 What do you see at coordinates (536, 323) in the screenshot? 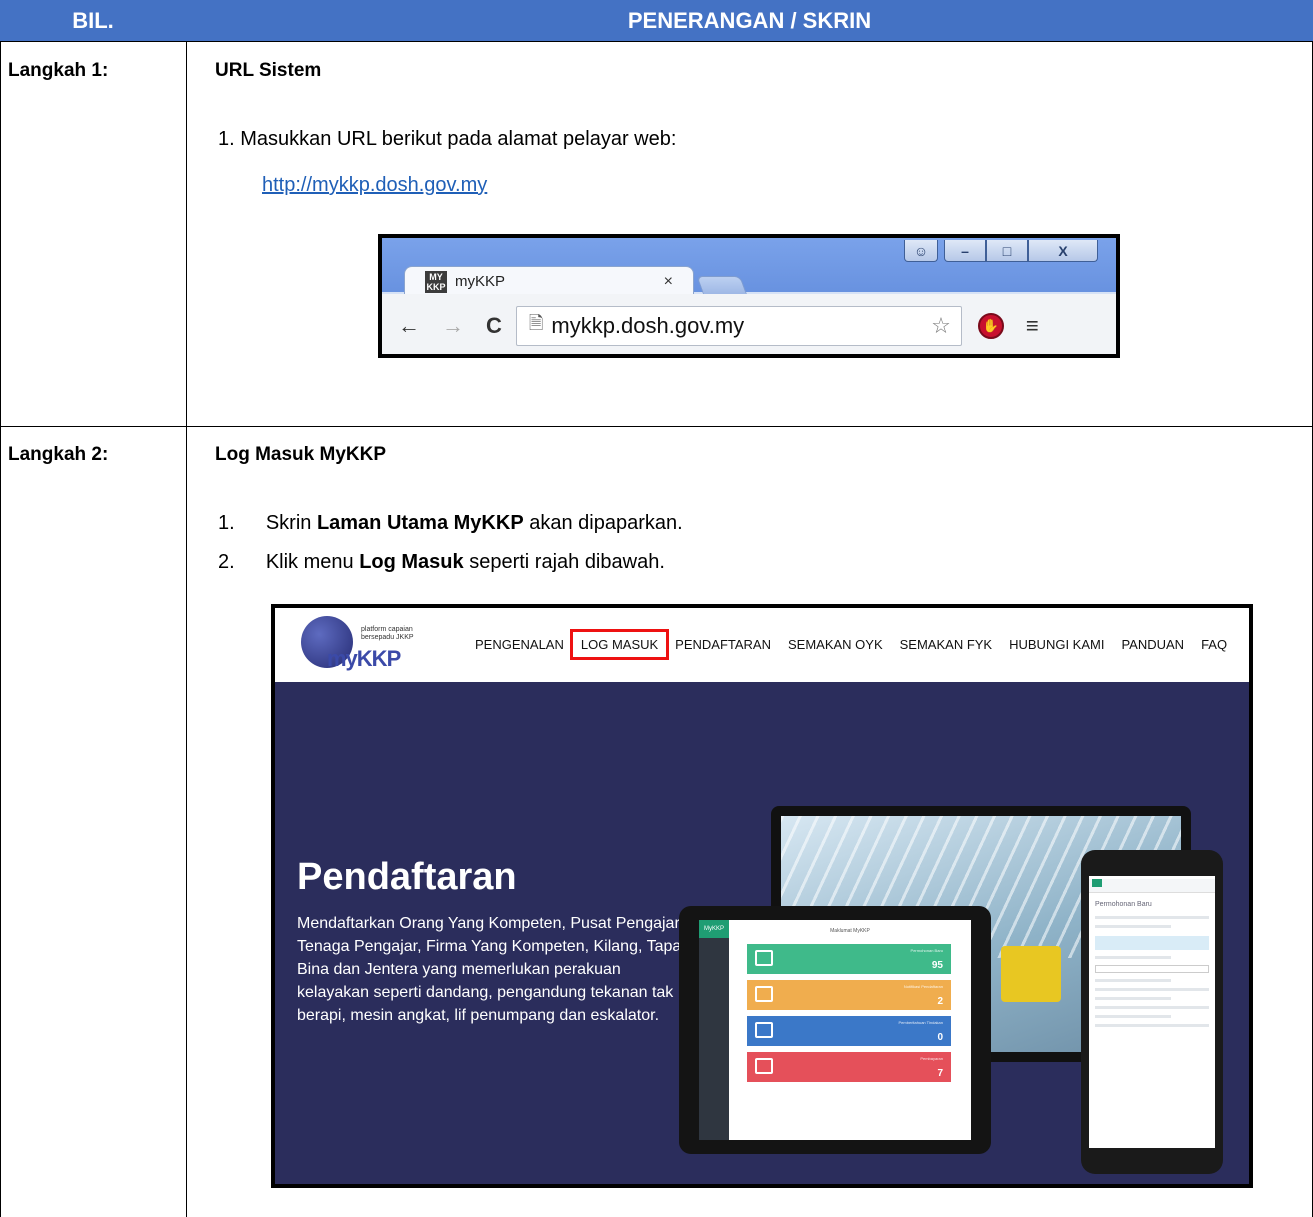
I see `page-icon: 🗎` at bounding box center [536, 323].